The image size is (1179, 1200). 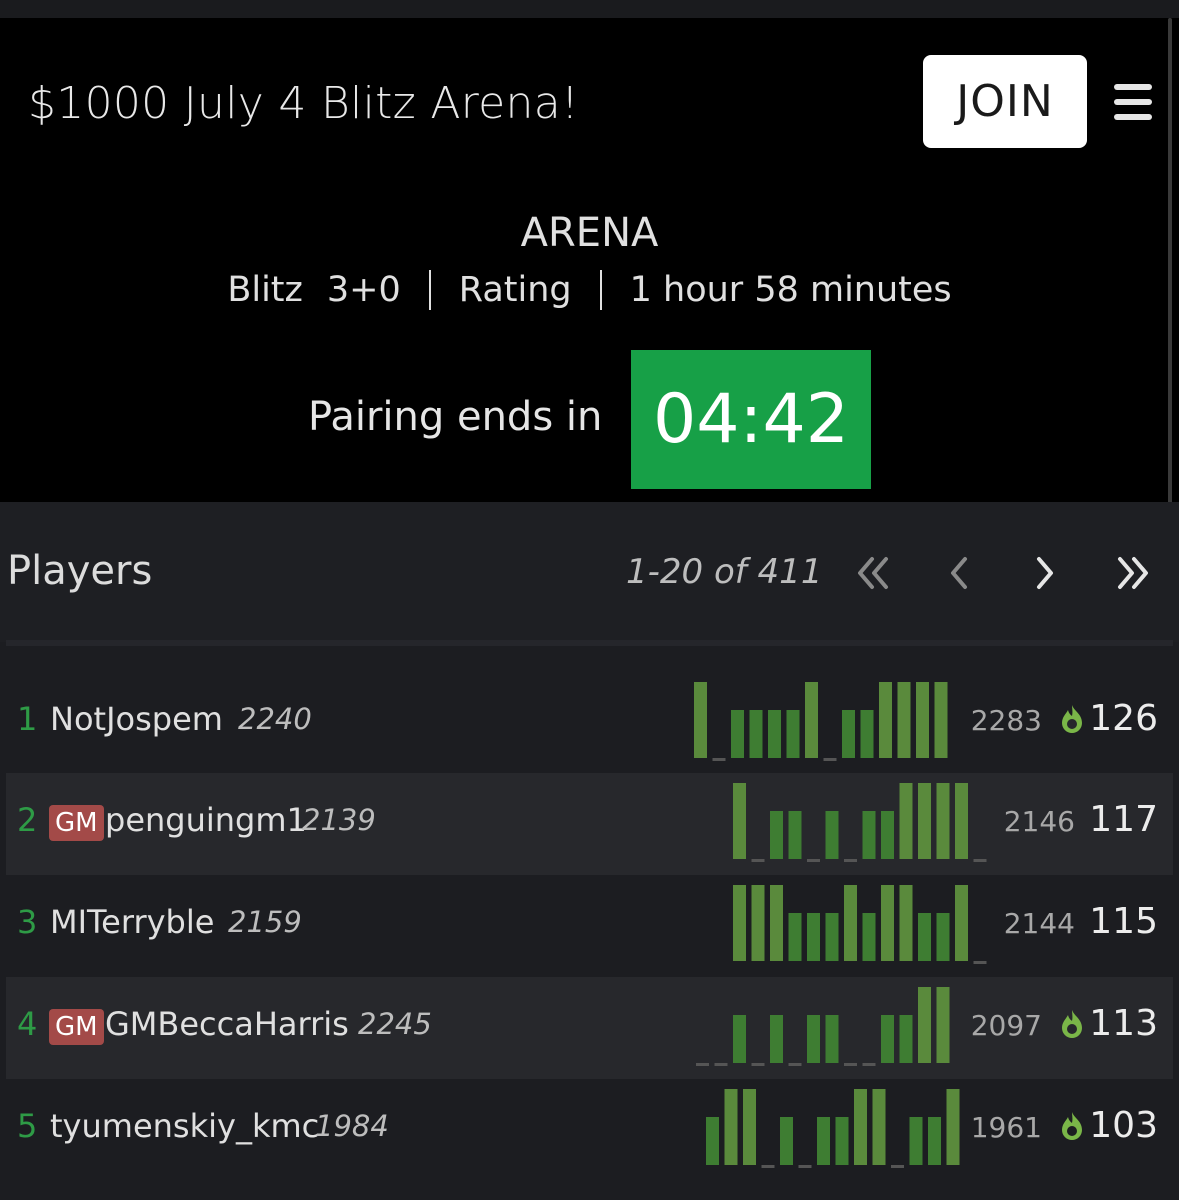 I want to click on duration-label: 1 hour 58 minutes, so click(x=790, y=290).